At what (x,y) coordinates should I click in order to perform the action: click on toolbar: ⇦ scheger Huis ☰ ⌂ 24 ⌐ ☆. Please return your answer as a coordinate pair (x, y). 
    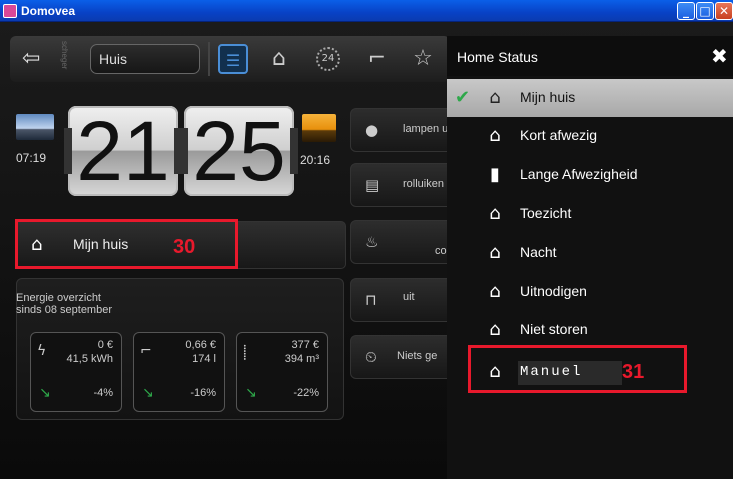
    Looking at the image, I should click on (230, 59).